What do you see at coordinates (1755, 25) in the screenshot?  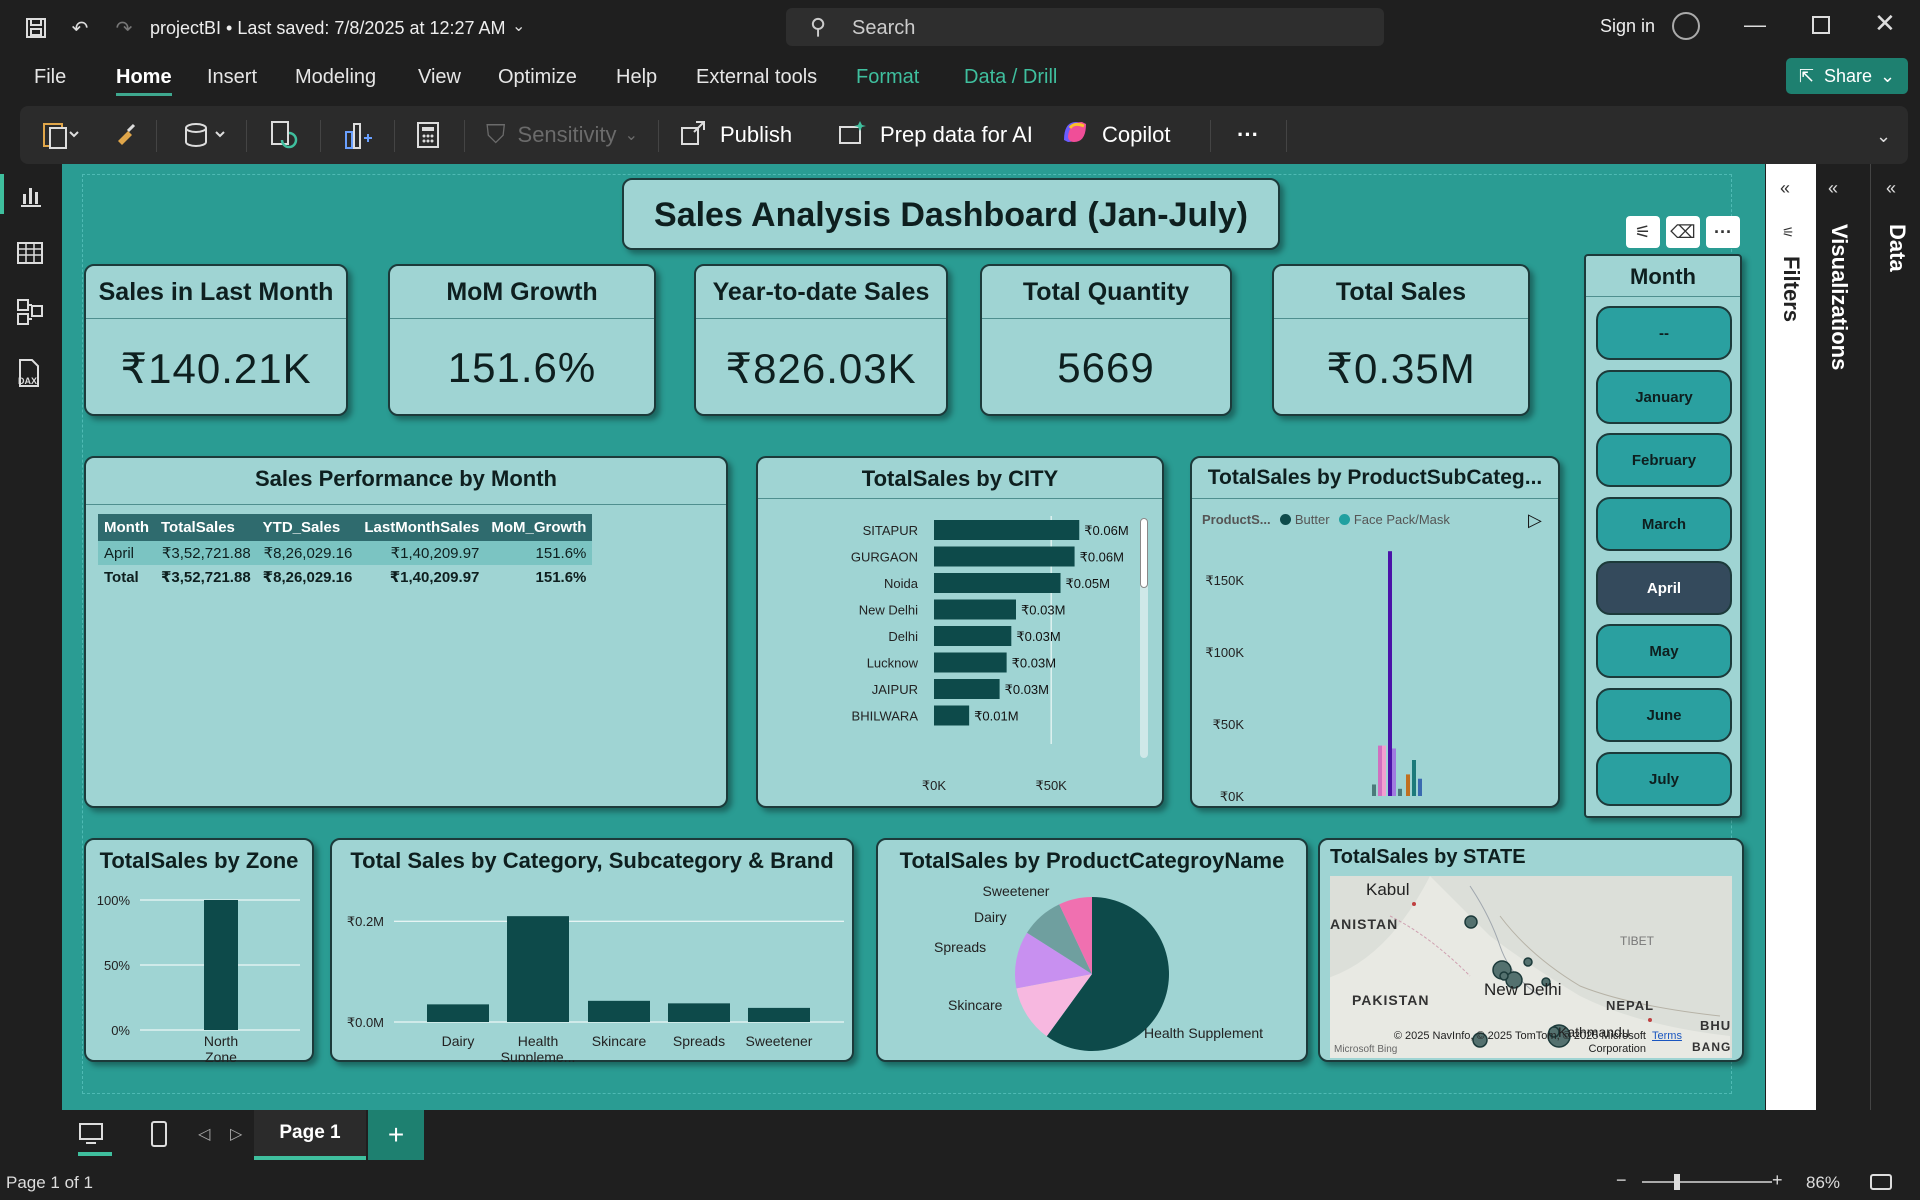 I see `minimize-icon: —` at bounding box center [1755, 25].